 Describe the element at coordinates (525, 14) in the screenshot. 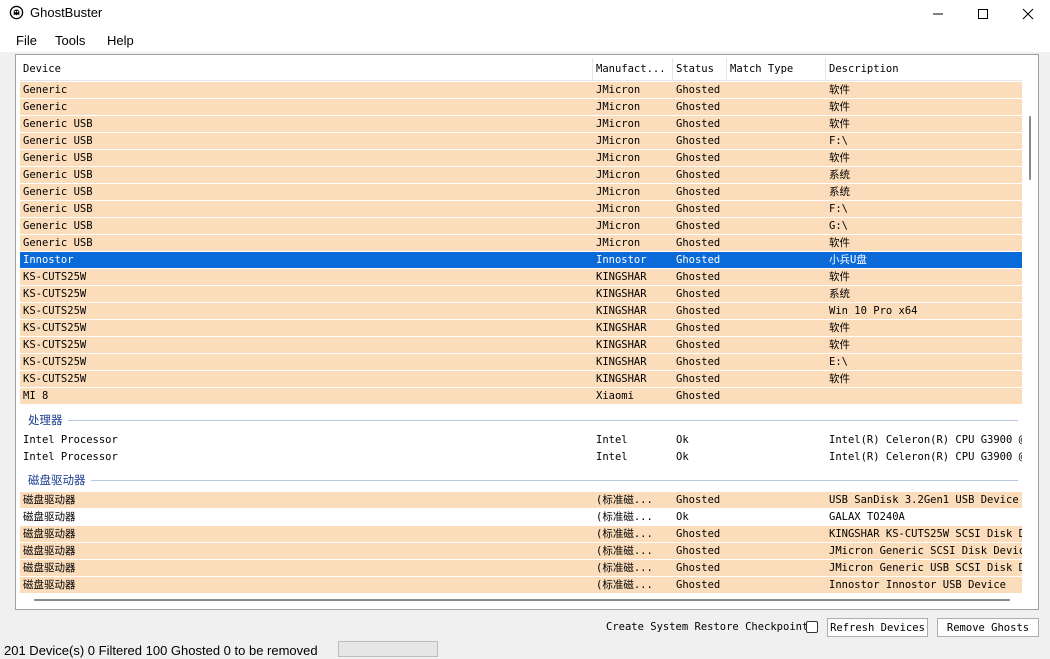

I see `title-bar: GhostBuster` at that location.